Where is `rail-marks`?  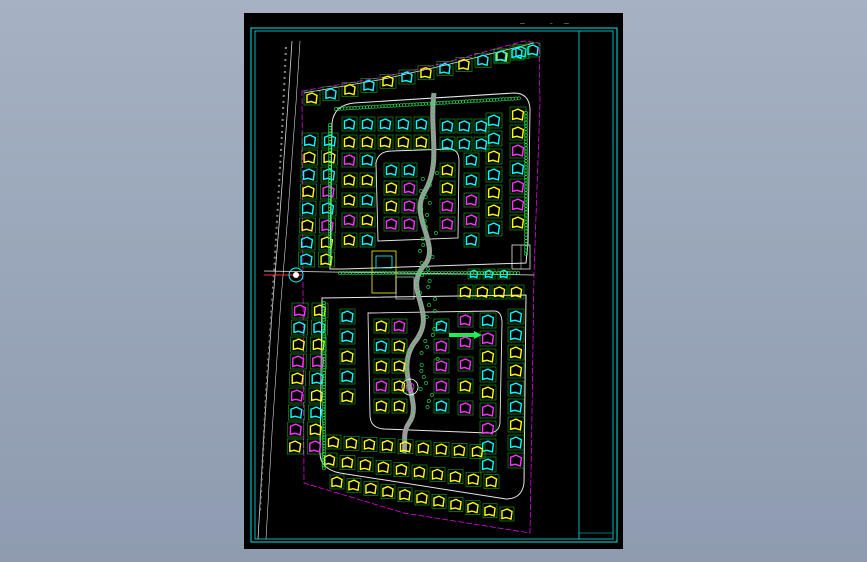 rail-marks is located at coordinates (273, 280).